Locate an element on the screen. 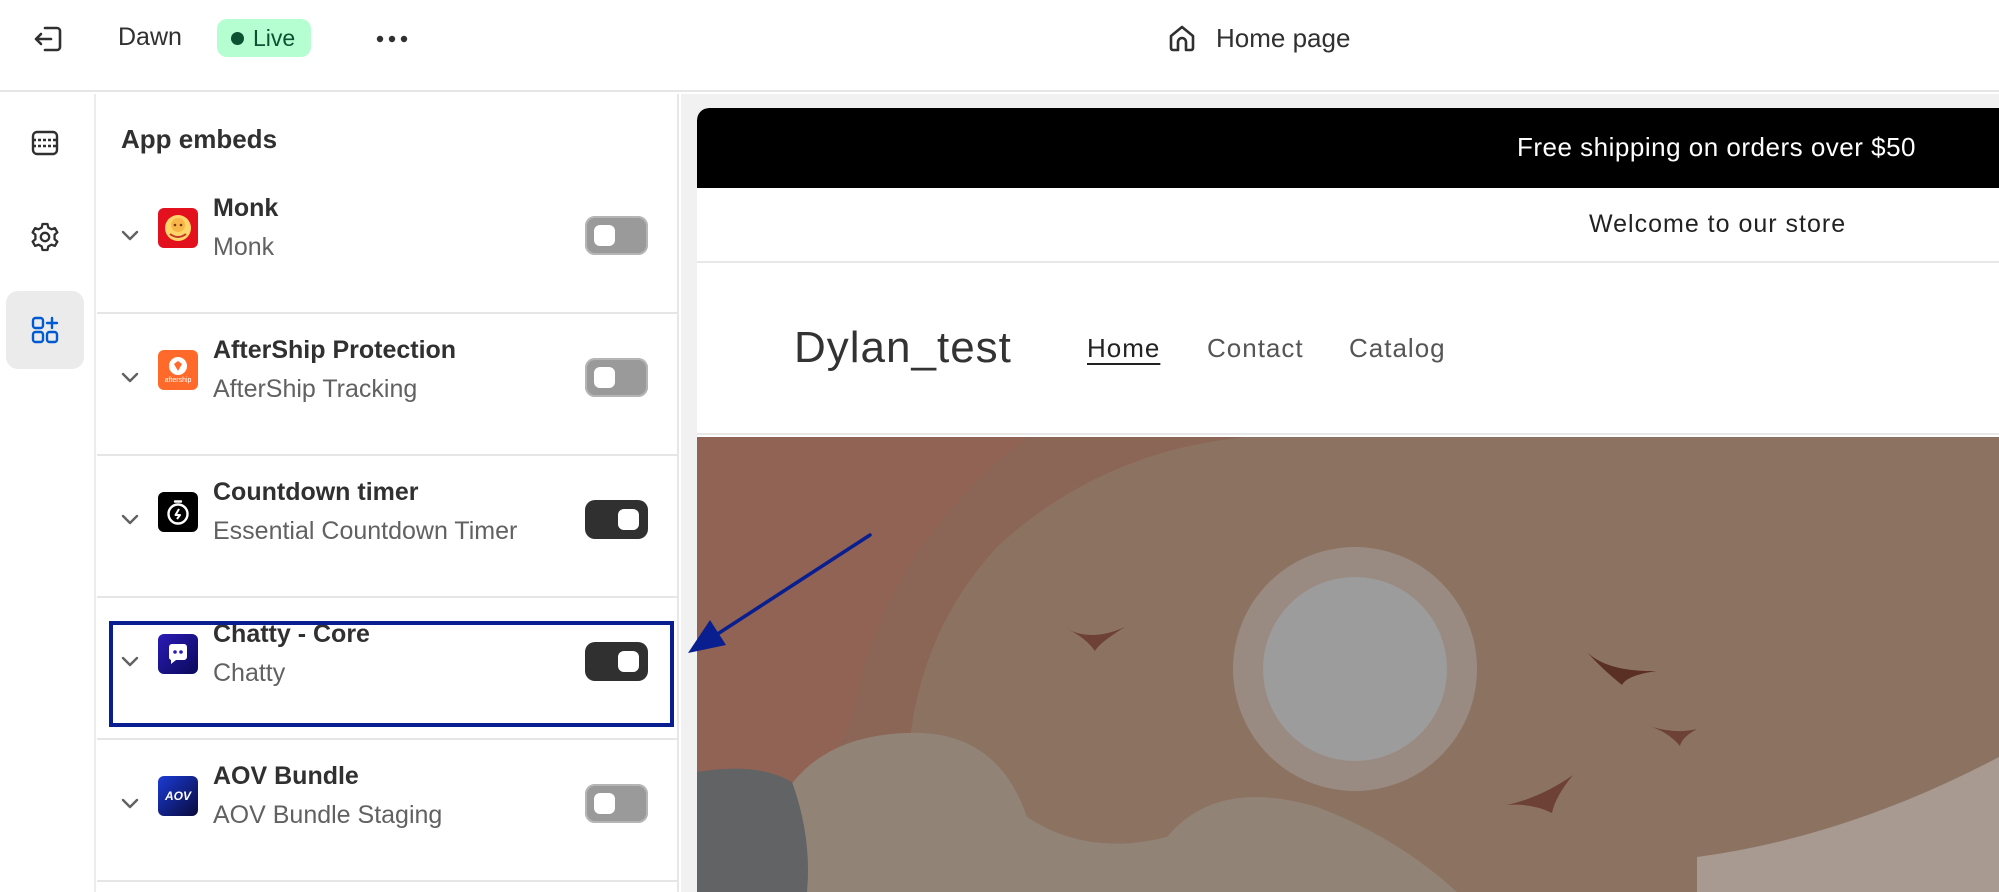  embed-subtitle: AfterShip Tracking is located at coordinates (315, 389).